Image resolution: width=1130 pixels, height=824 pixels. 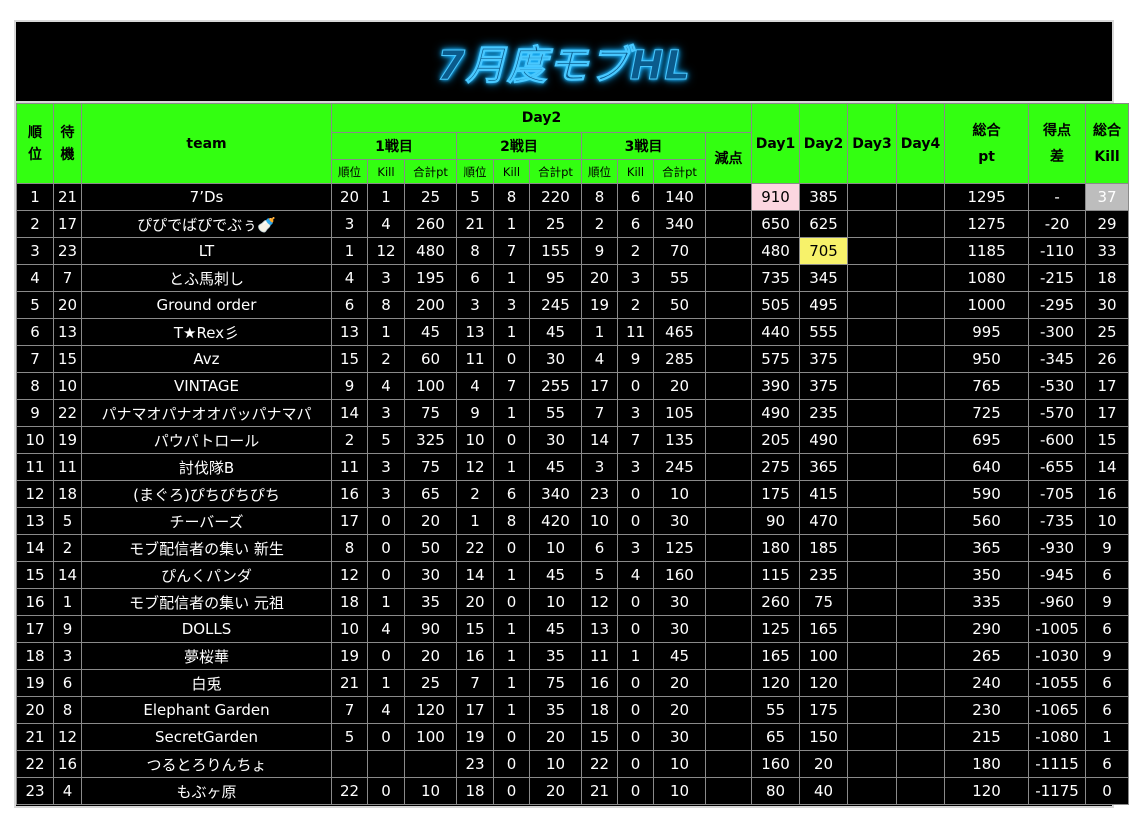 I want to click on rank-cell: 3, so click(x=35, y=251).